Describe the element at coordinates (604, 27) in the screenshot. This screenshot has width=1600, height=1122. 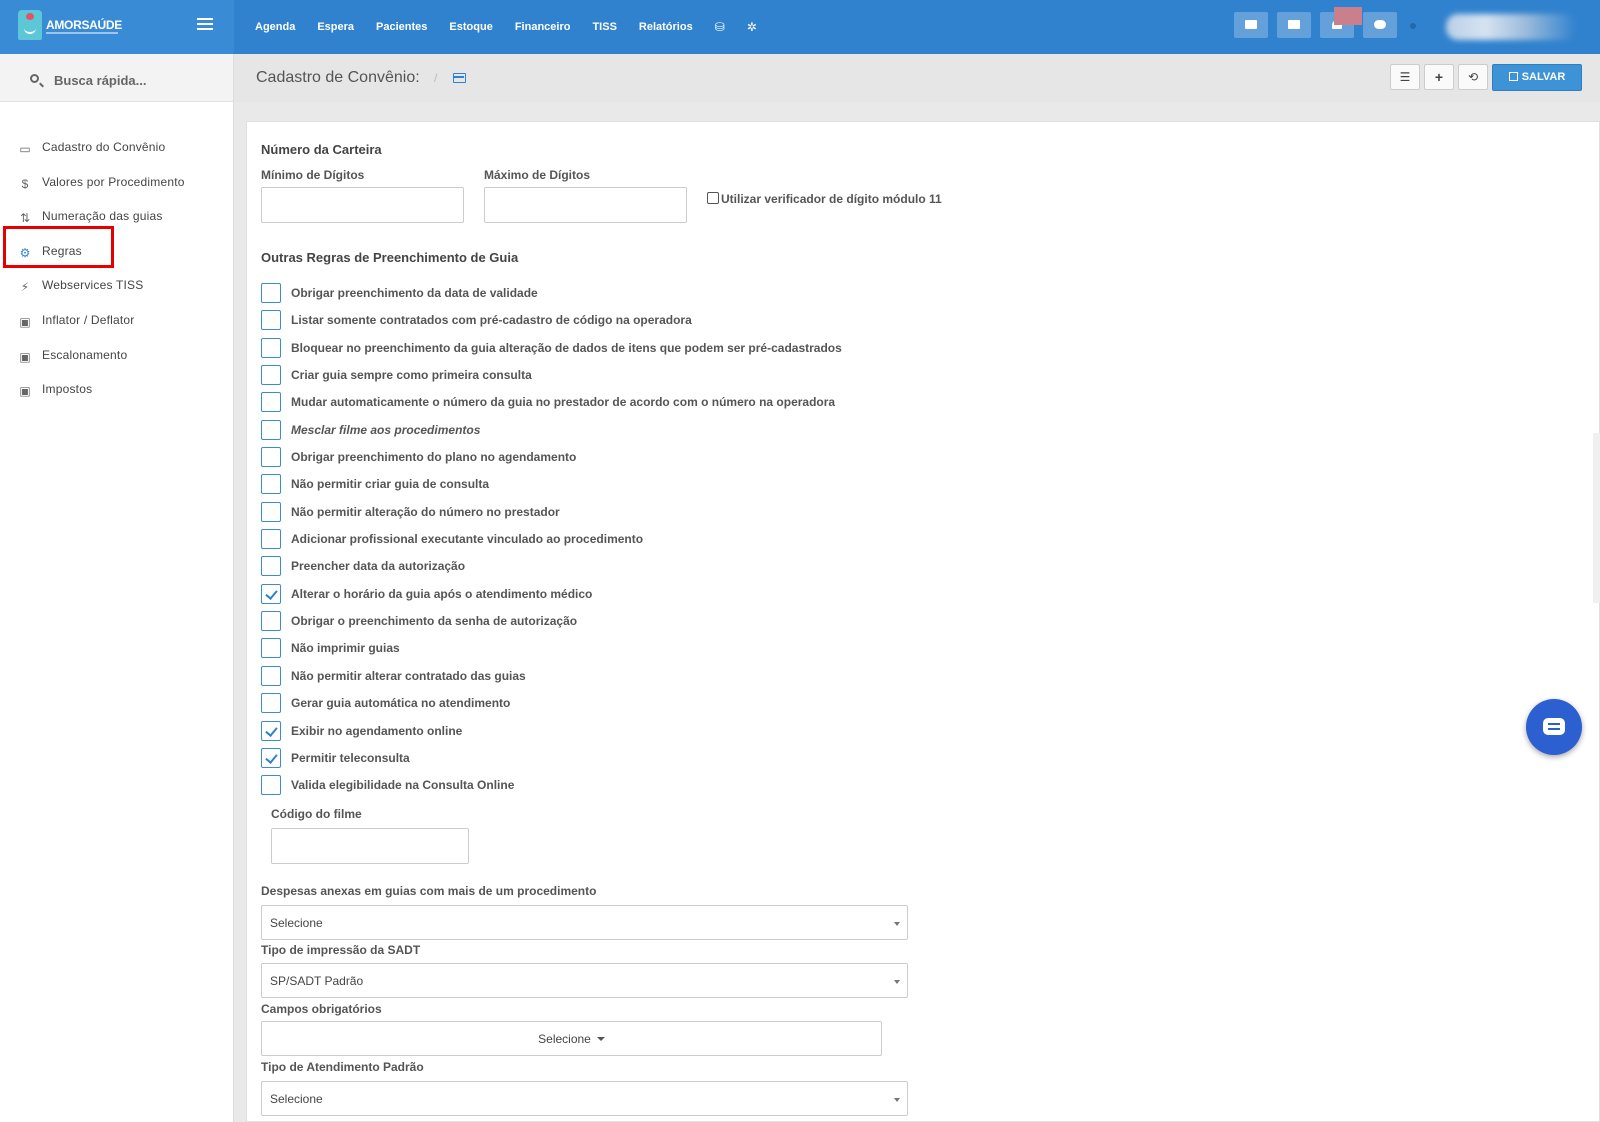
I see `nav-tiss: TISS` at that location.